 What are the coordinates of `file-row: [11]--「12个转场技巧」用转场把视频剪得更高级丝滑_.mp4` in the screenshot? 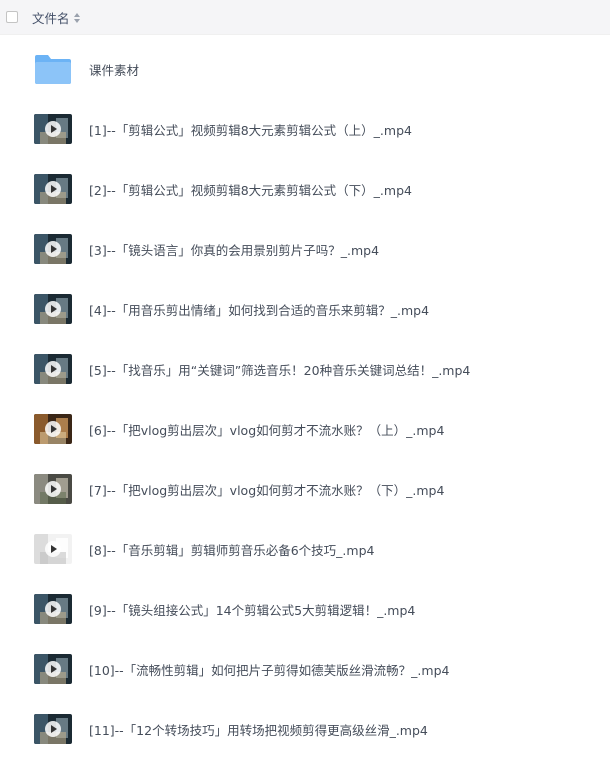 It's located at (305, 729).